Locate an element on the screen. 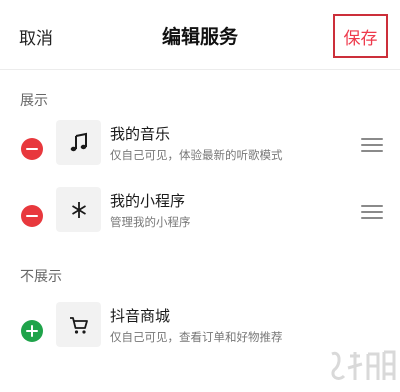  item-subtitle: 仅自己可见，查看订单和好物推荐 is located at coordinates (196, 337).